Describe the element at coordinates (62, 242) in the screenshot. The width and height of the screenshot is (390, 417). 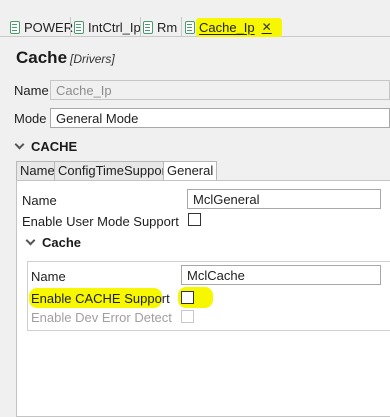
I see `cache-group-title: Cache` at that location.